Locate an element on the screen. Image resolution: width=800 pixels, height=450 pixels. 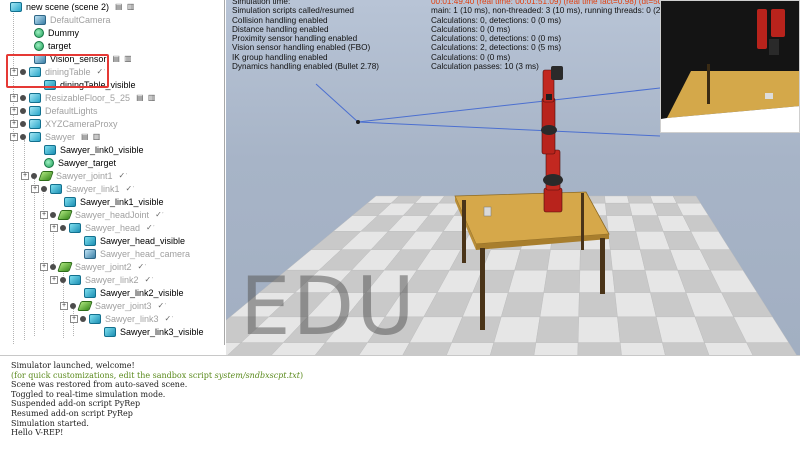
tree-item: Sawyer_link2_visible is located at coordinates (134, 292).